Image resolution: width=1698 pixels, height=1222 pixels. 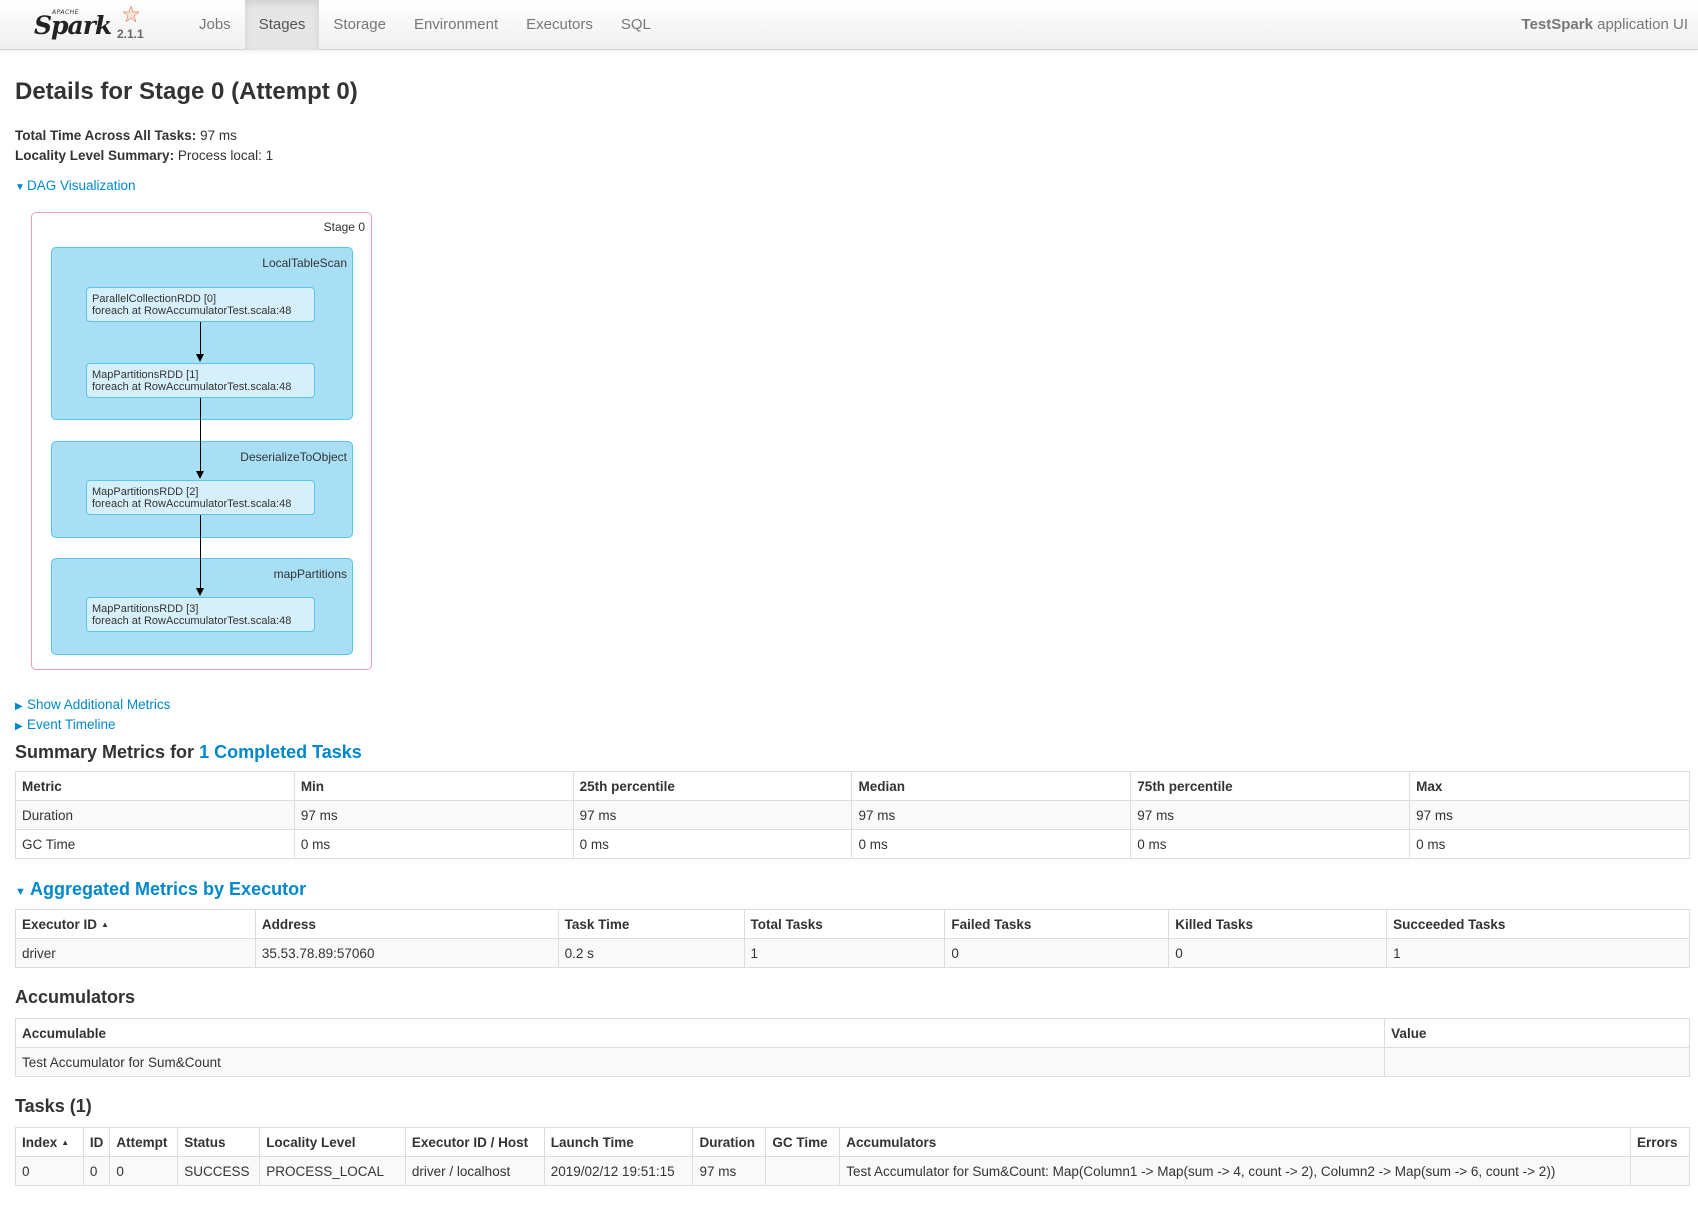 What do you see at coordinates (651, 953) in the screenshot?
I see `table-cell: 0.2 s` at bounding box center [651, 953].